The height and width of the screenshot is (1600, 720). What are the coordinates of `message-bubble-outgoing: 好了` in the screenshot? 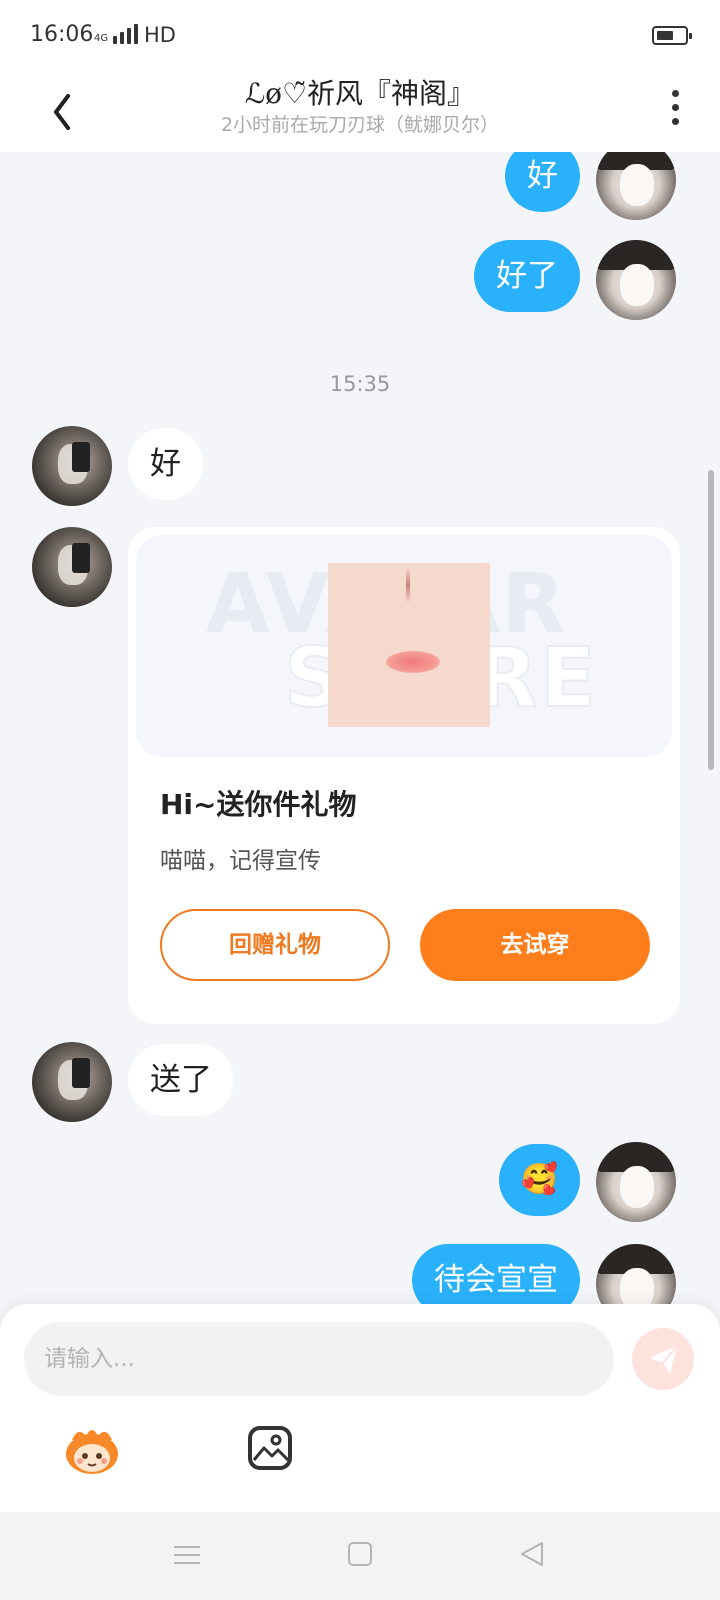 It's located at (527, 276).